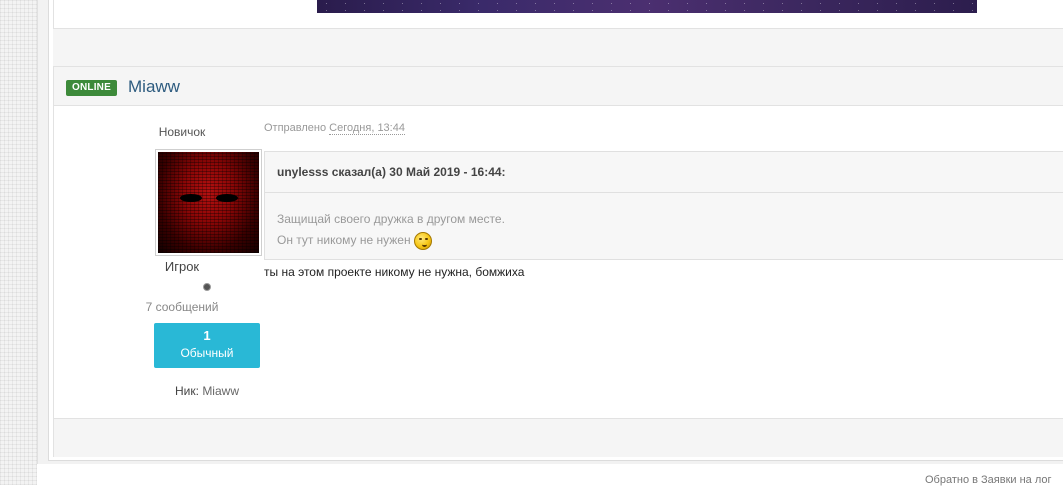 The height and width of the screenshot is (486, 1063). What do you see at coordinates (295, 128) in the screenshot?
I see `posted-prefix: Отправлено` at bounding box center [295, 128].